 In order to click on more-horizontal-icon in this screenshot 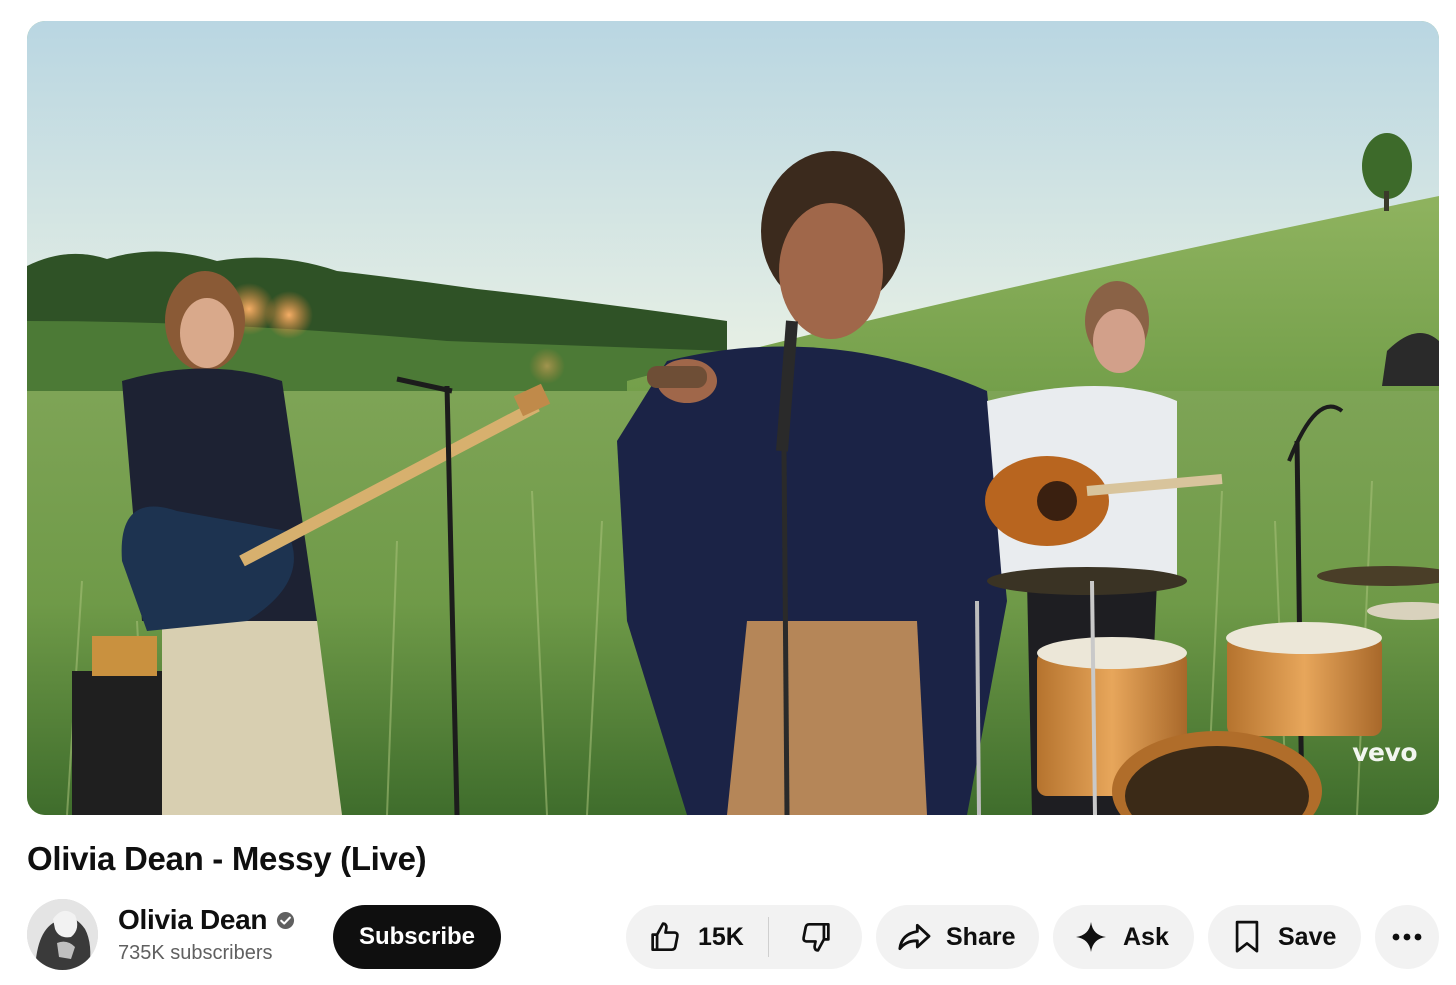, I will do `click(1407, 937)`.